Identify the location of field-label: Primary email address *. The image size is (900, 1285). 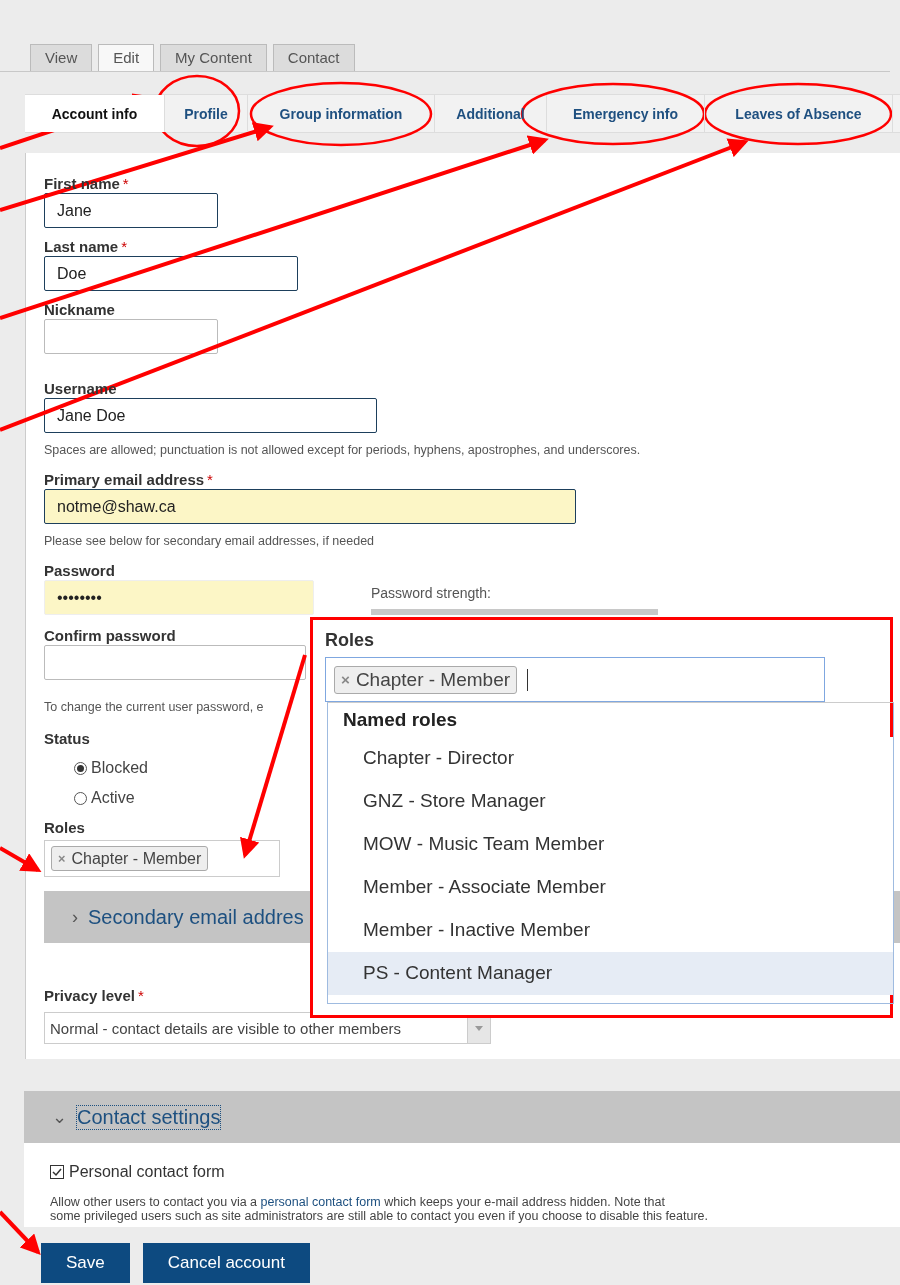
(128, 479).